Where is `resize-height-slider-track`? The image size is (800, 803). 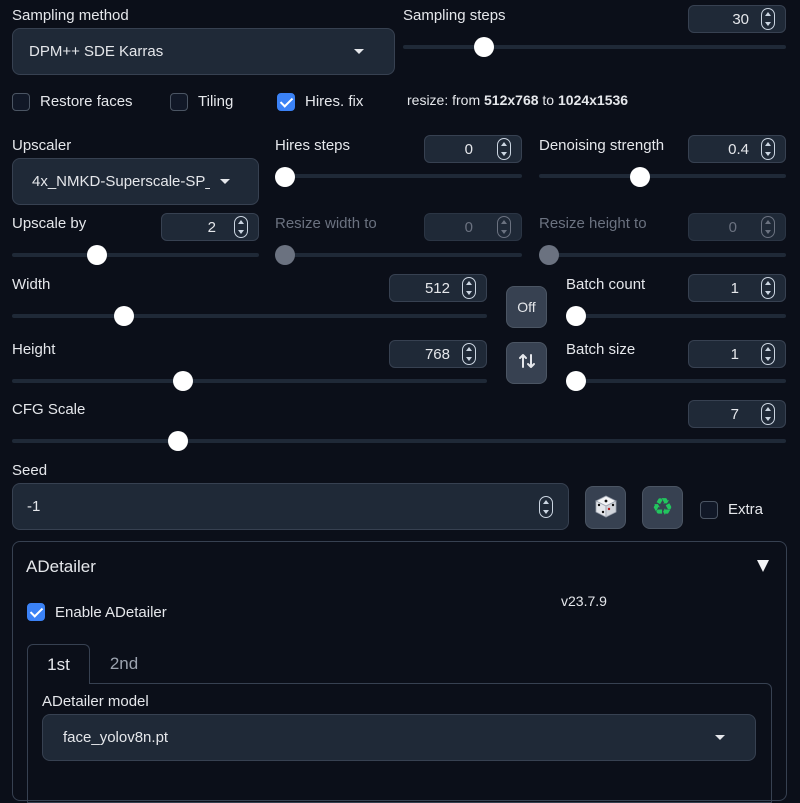 resize-height-slider-track is located at coordinates (662, 255).